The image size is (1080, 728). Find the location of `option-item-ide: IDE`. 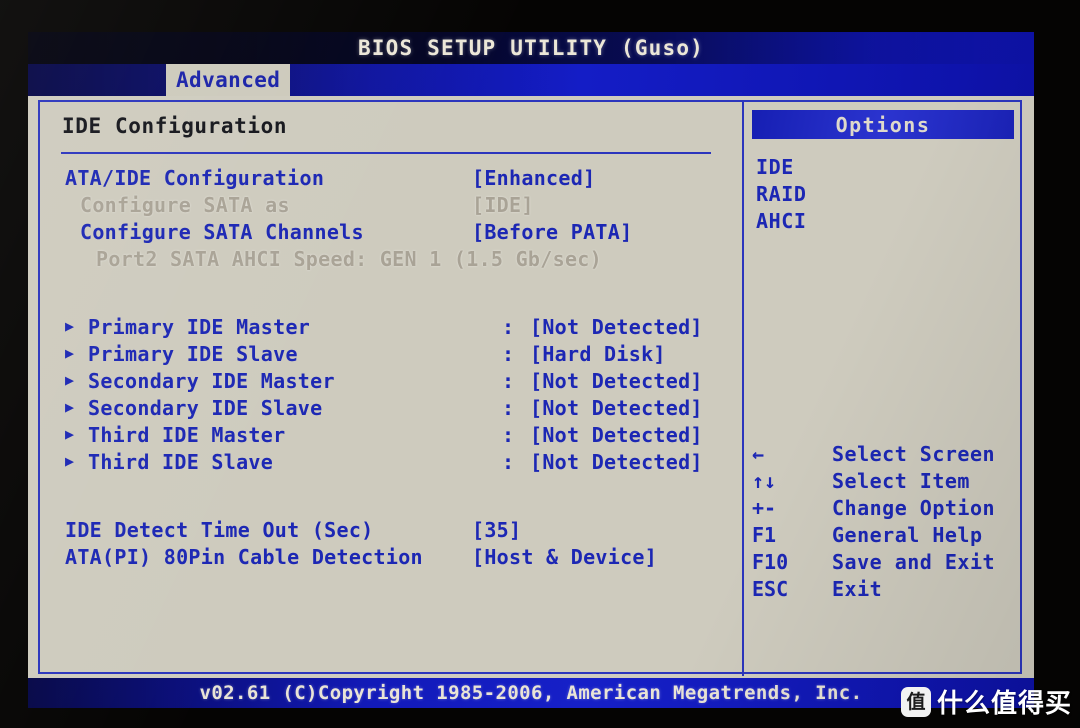

option-item-ide: IDE is located at coordinates (881, 167).